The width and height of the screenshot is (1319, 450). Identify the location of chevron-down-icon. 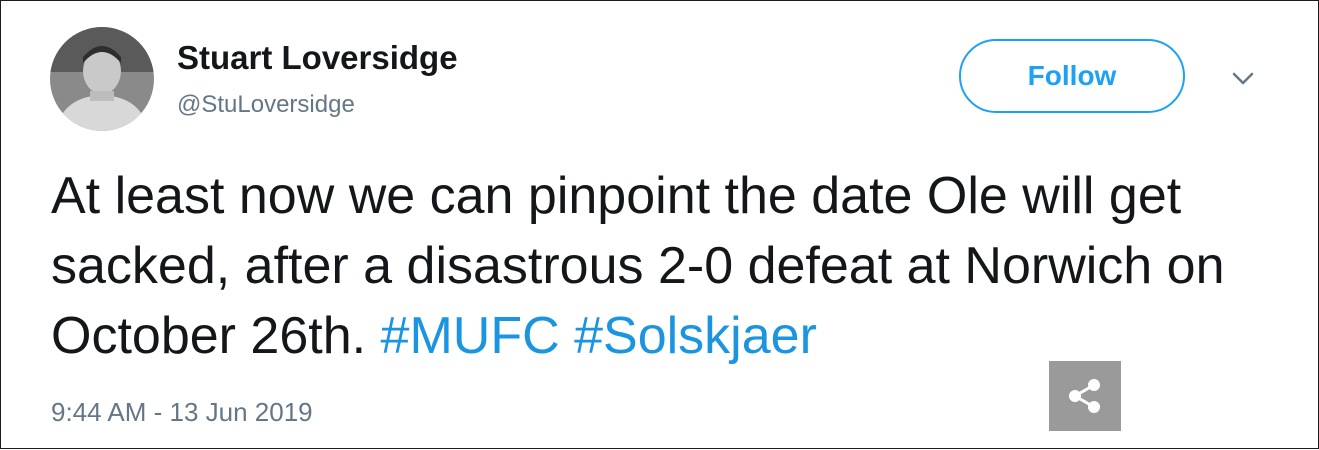
(1243, 79).